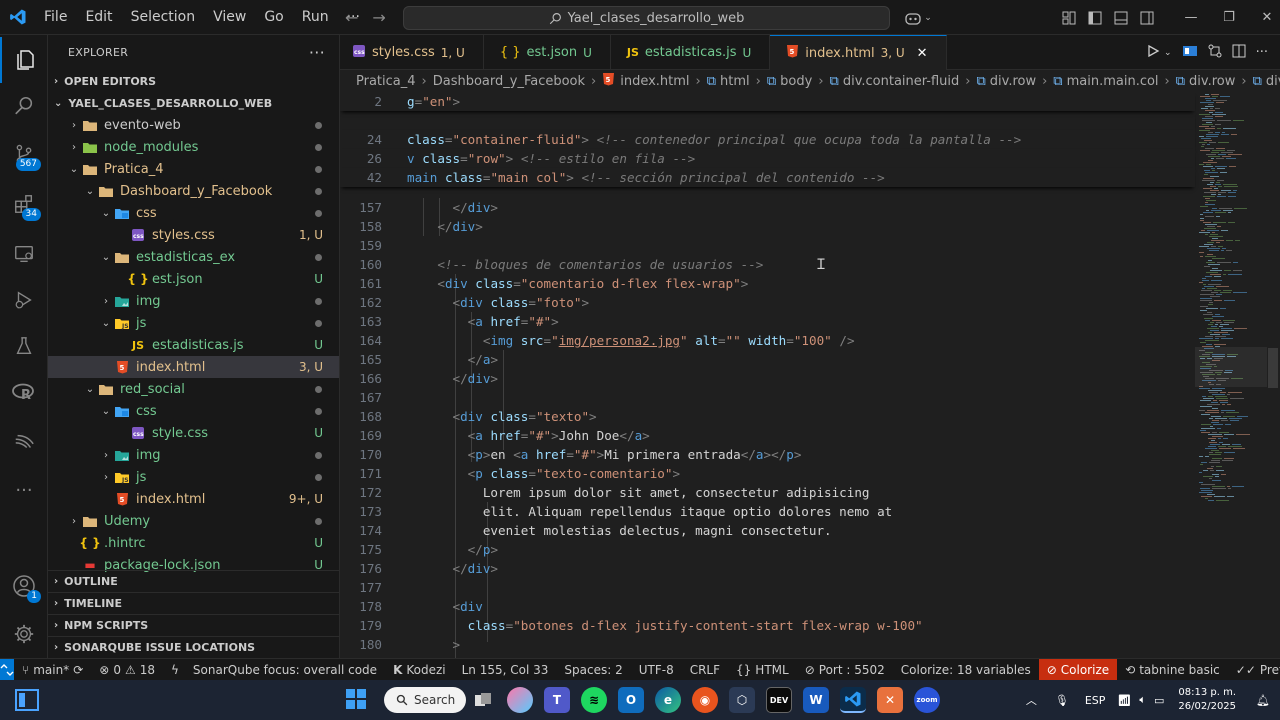 The width and height of the screenshot is (1280, 720). Describe the element at coordinates (858, 52) in the screenshot. I see `tab-html: 5 index.html 3, U ✕` at that location.